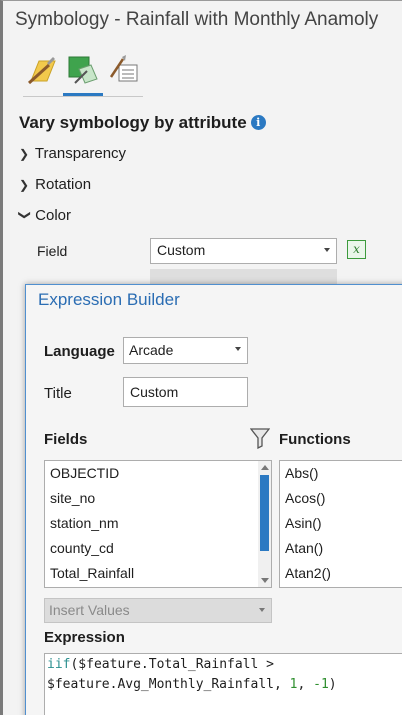 The width and height of the screenshot is (402, 715). I want to click on symbol-layers-tab, so click(125, 71).